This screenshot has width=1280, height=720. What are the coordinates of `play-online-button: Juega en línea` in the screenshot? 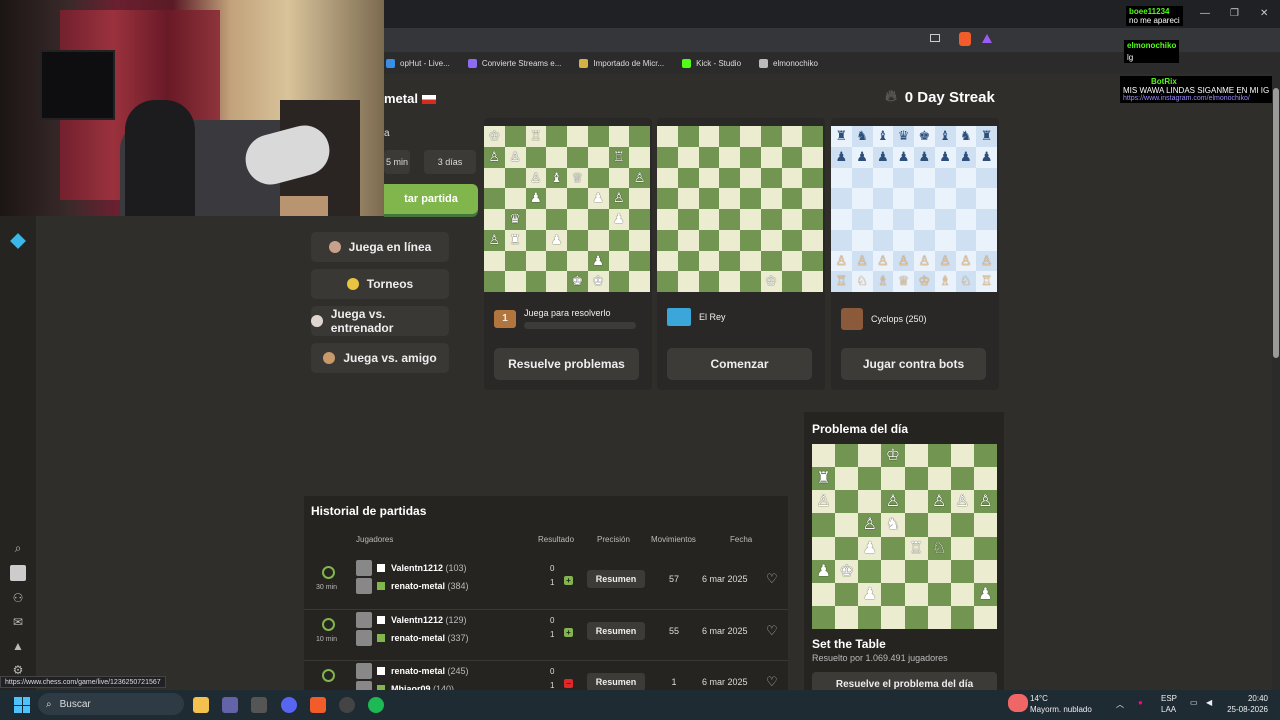 It's located at (380, 247).